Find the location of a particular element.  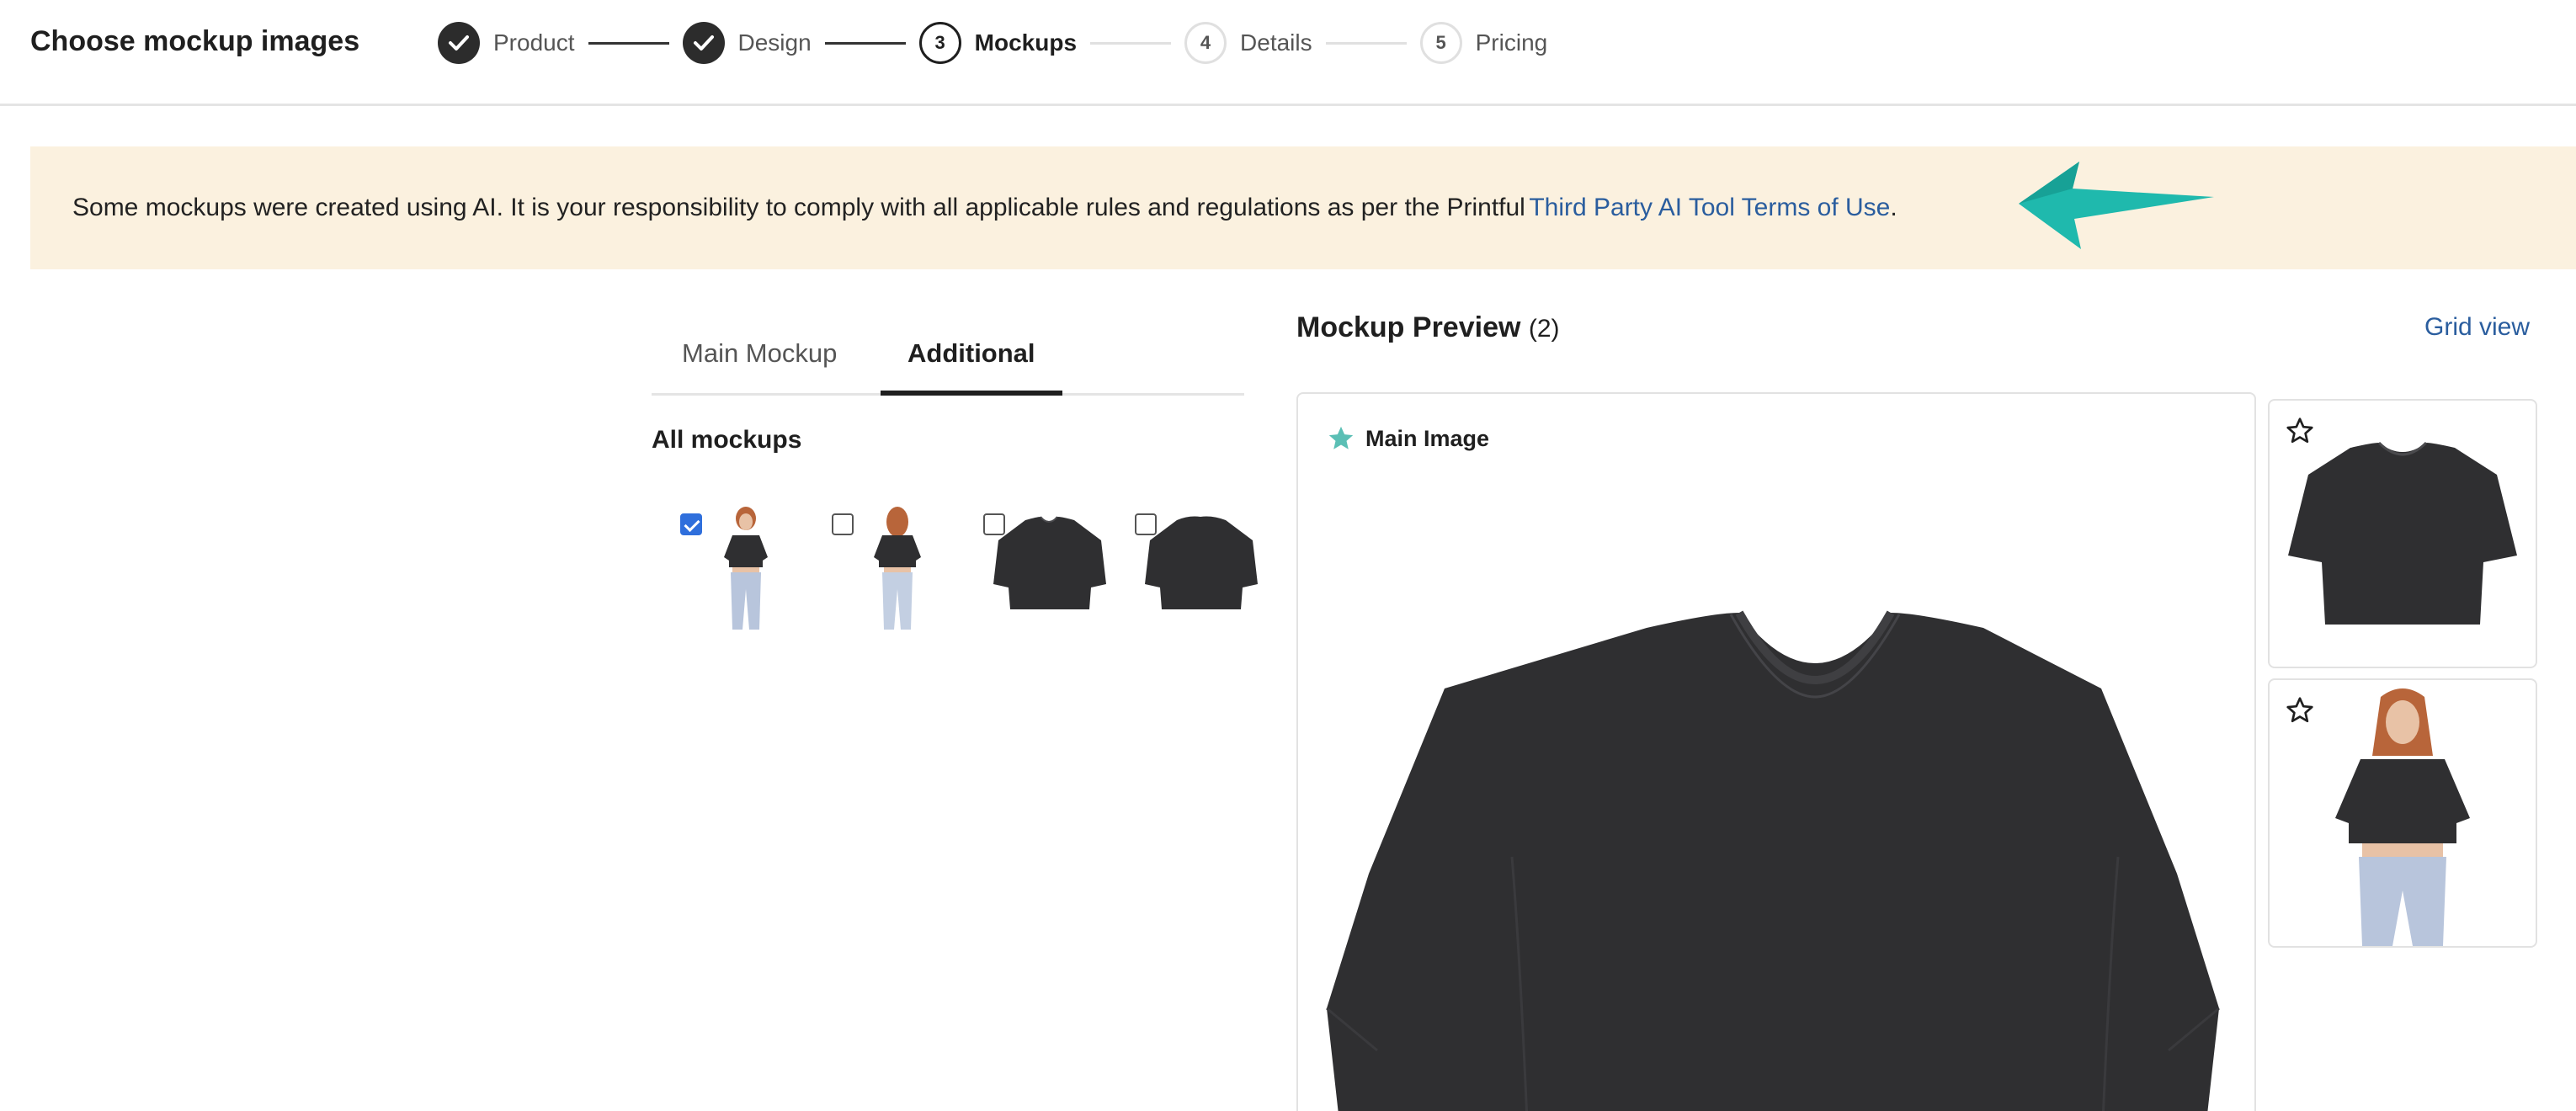

step-label: Product is located at coordinates (534, 42).